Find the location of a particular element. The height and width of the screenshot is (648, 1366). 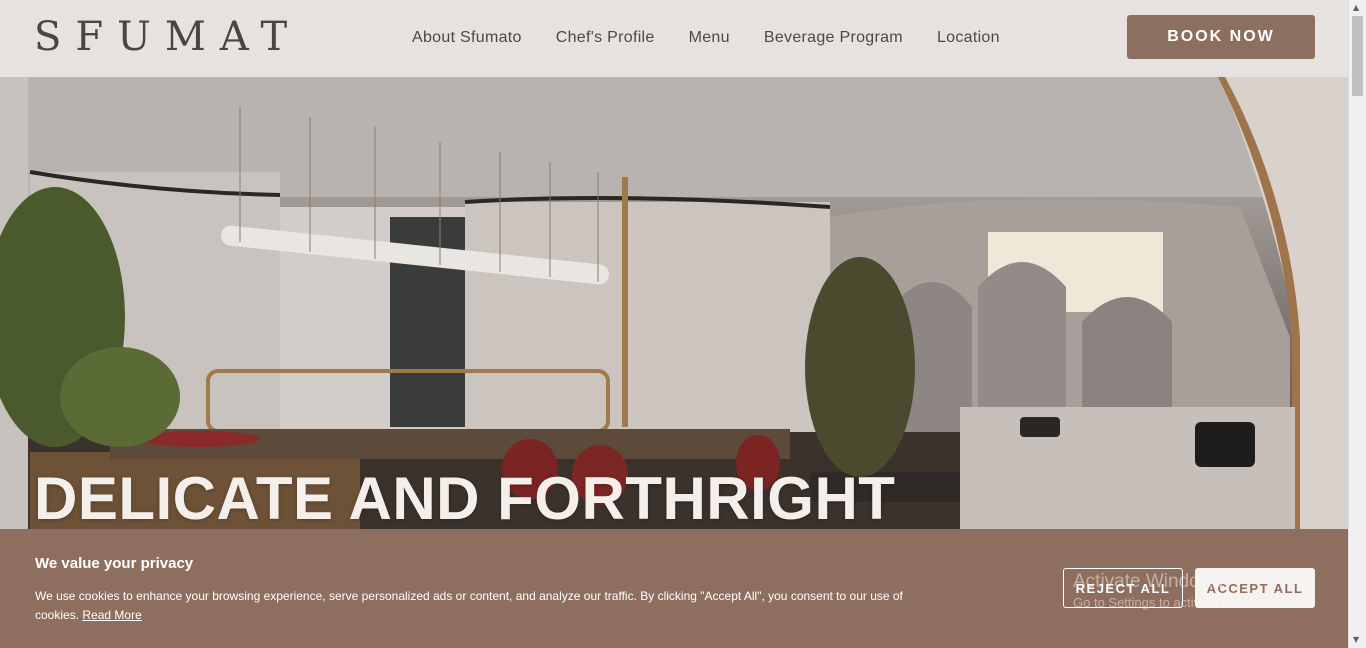

nav-location: Location is located at coordinates (968, 38).